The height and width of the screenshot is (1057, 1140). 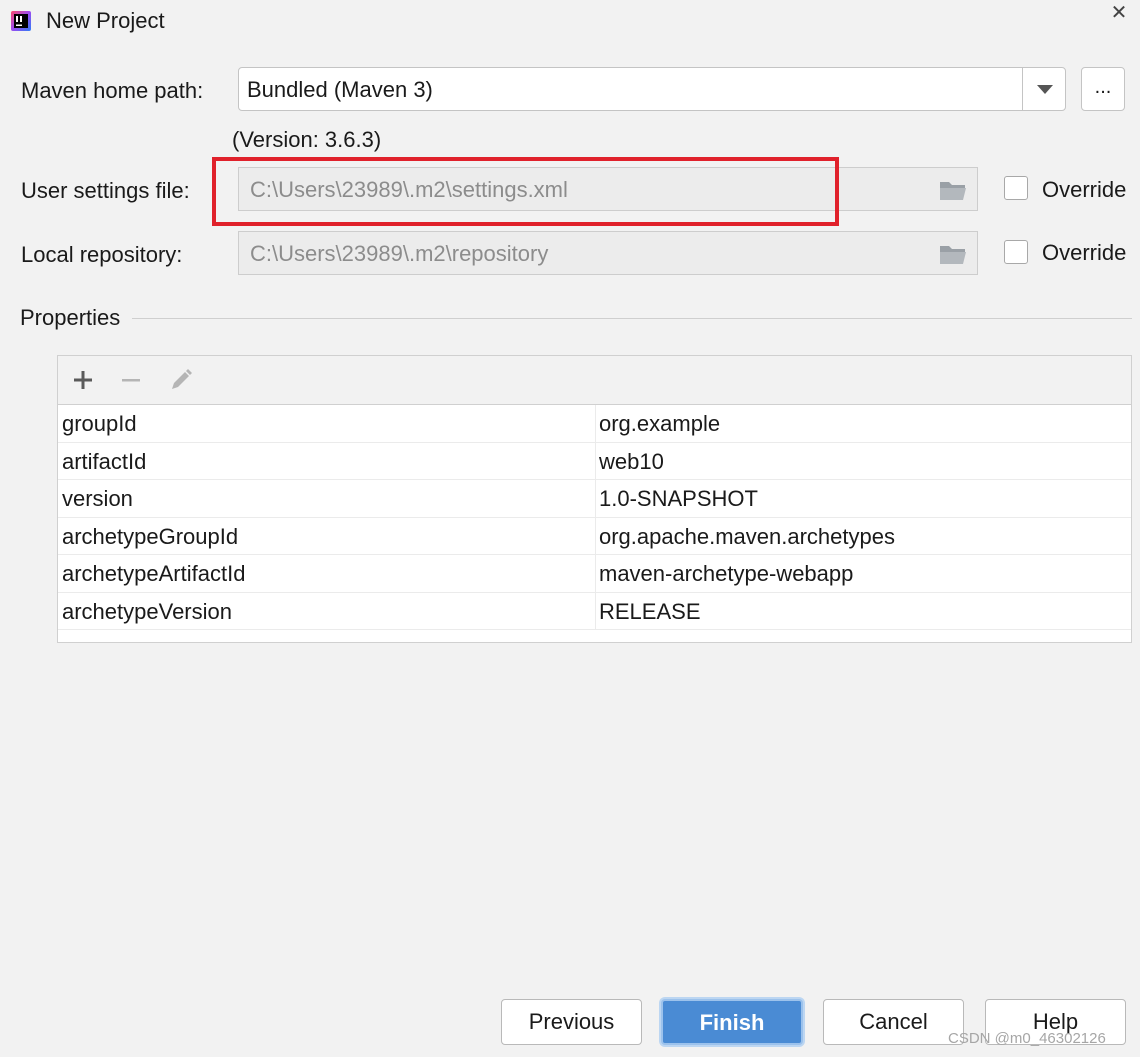 I want to click on local-repository-field: C:\Users\23989\.m2\repository, so click(x=608, y=253).